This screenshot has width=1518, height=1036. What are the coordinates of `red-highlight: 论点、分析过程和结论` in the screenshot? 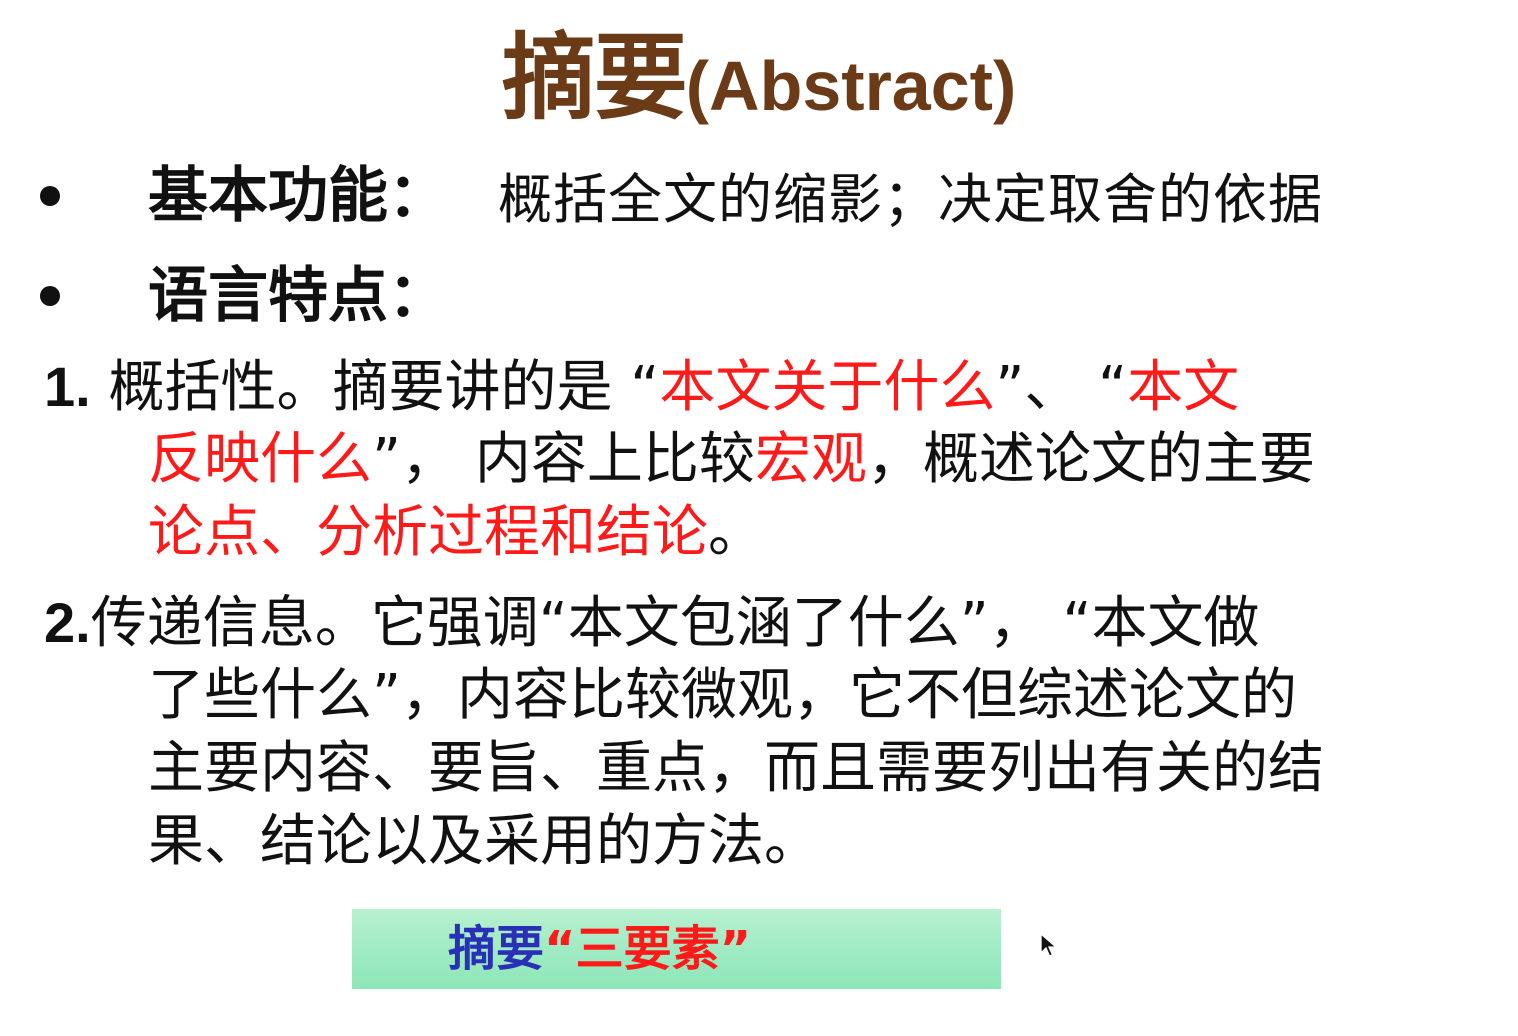 It's located at (428, 532).